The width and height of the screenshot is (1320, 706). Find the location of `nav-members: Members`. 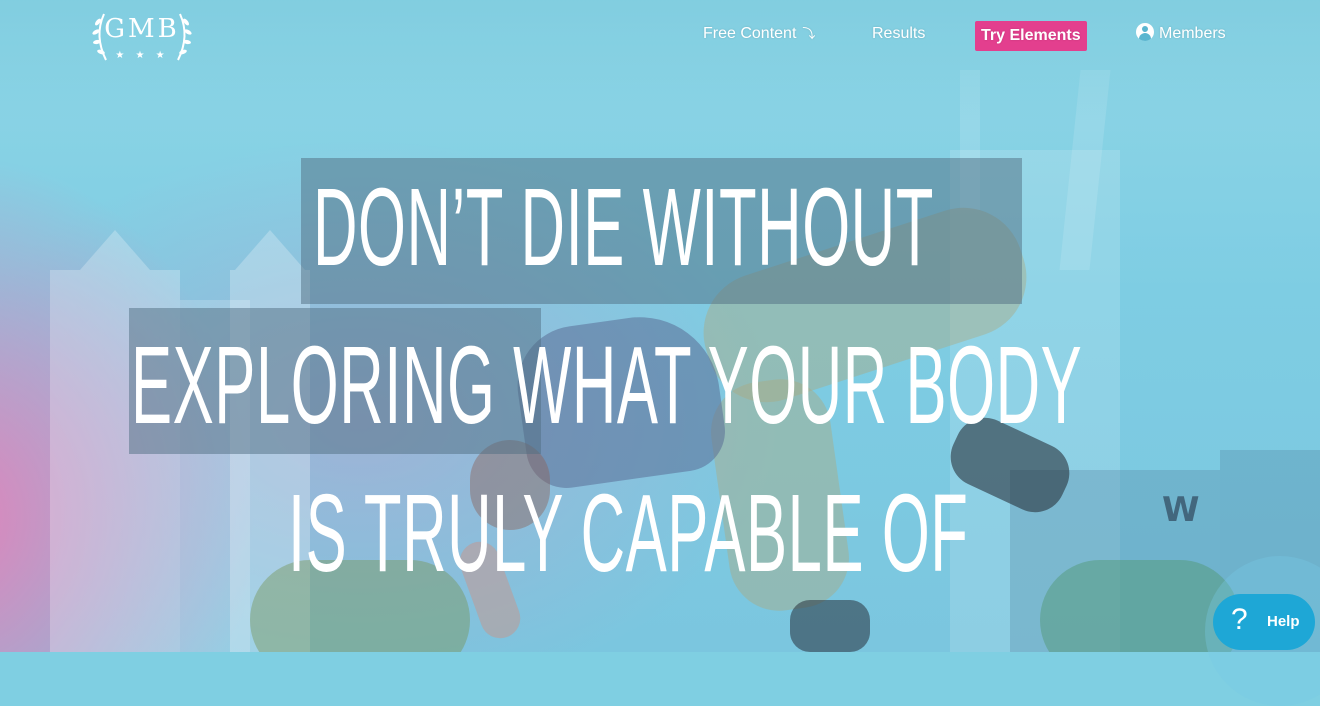

nav-members: Members is located at coordinates (1181, 34).